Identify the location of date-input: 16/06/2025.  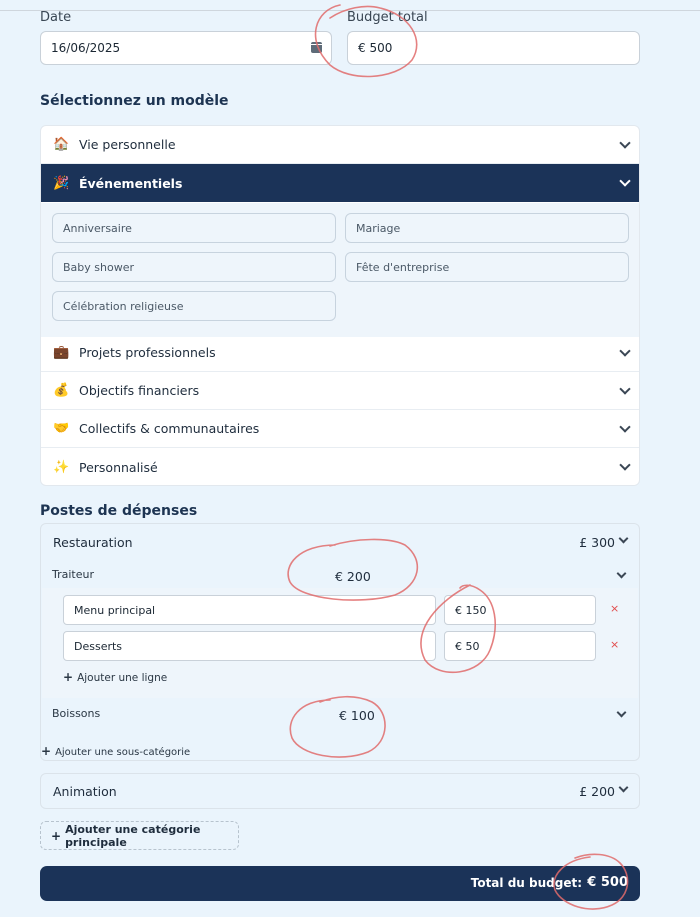
(186, 48).